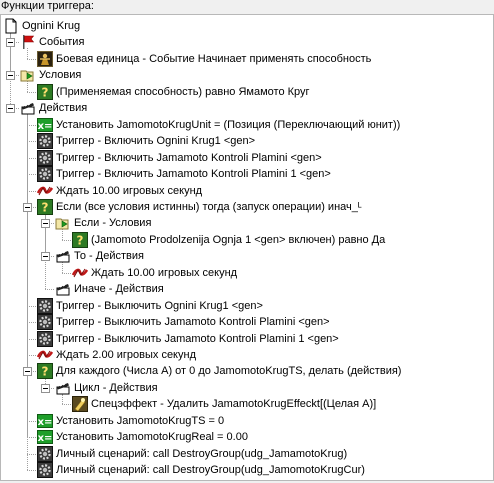  Describe the element at coordinates (159, 305) in the screenshot. I see `tree-item-label: Триггер - Выключить Ognini Krug1 <gen>` at that location.